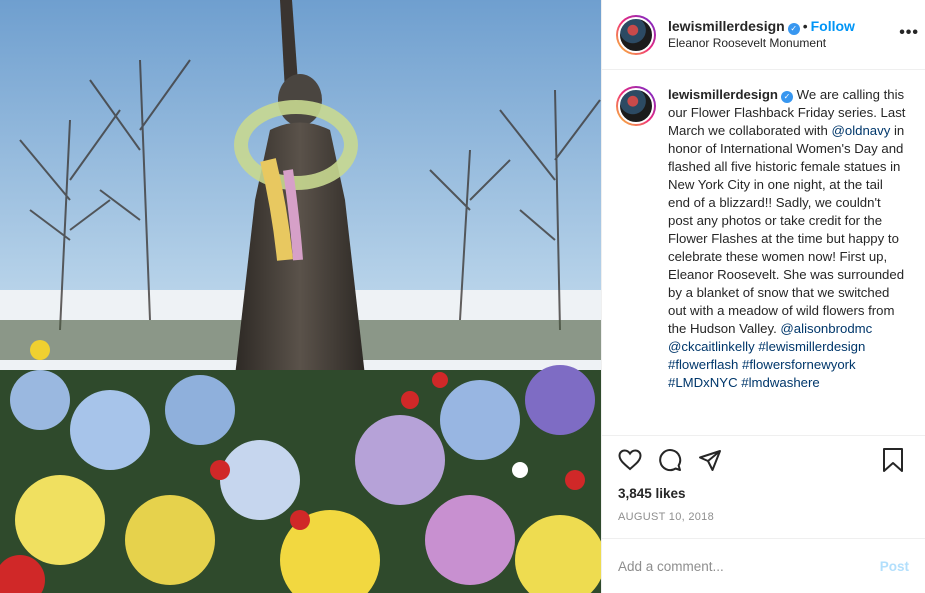 This screenshot has height=593, width=925. I want to click on likes-count: 3,845 likes, so click(763, 494).